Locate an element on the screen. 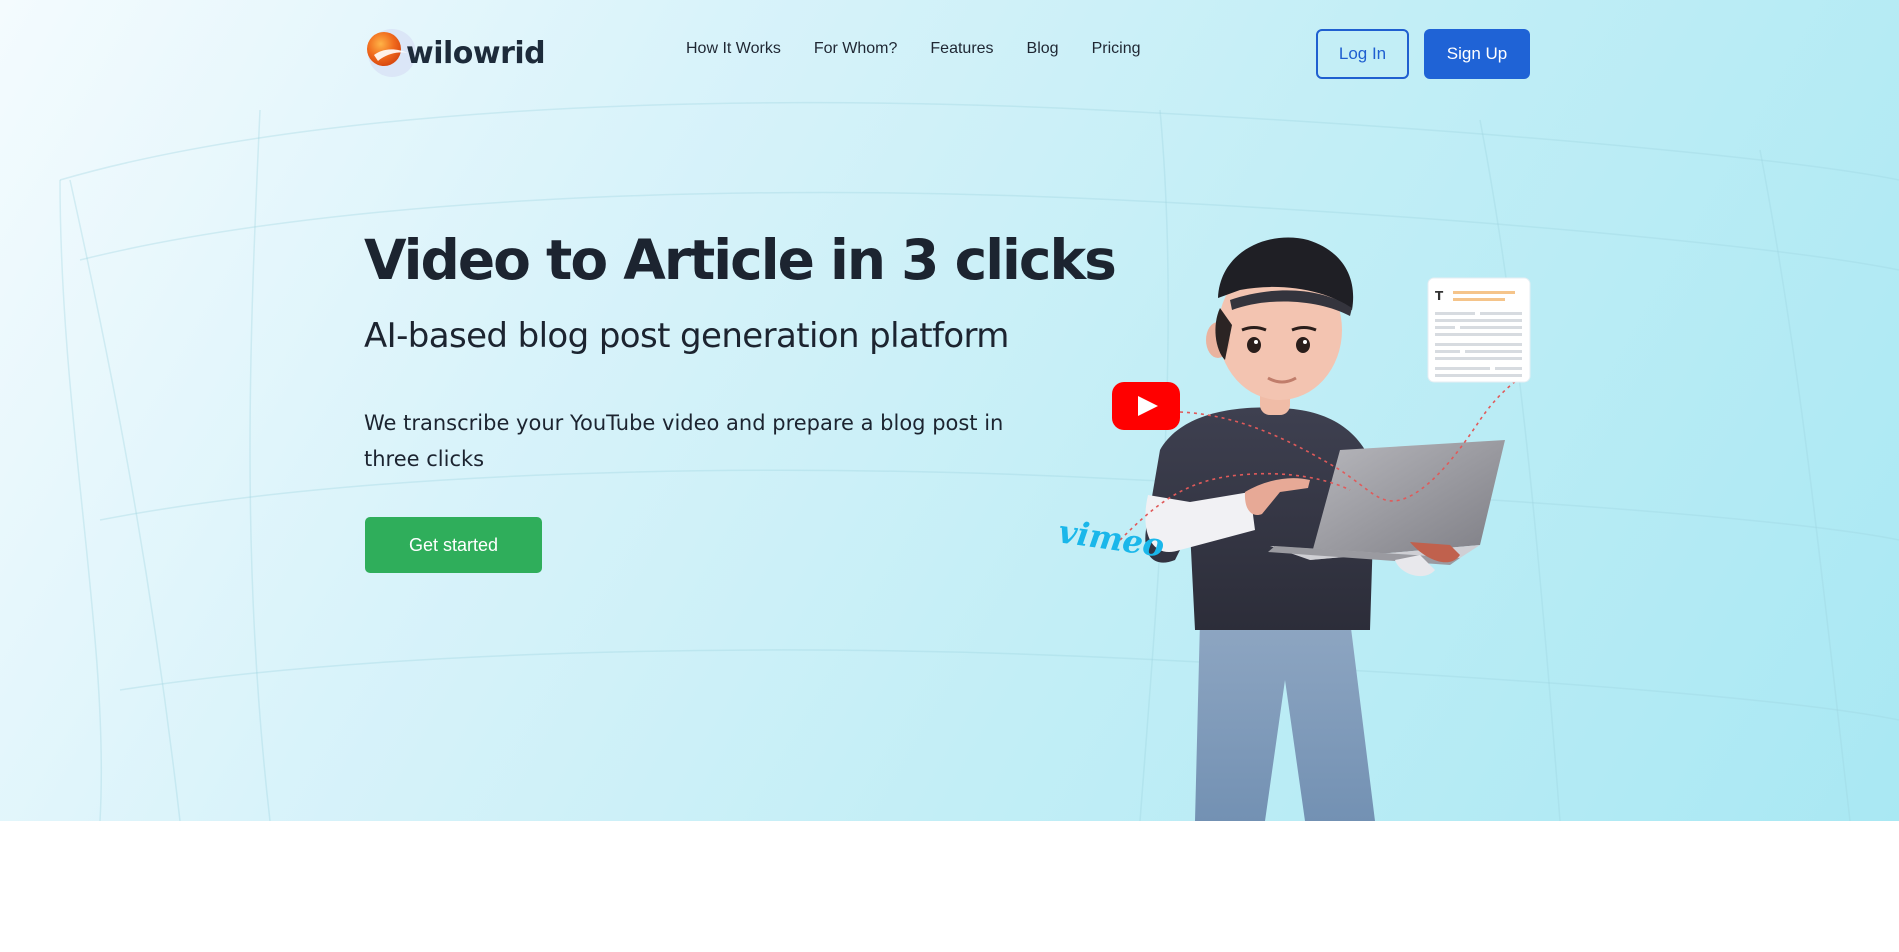  hero-subtitle: AI-based blog post generation platform is located at coordinates (686, 336).